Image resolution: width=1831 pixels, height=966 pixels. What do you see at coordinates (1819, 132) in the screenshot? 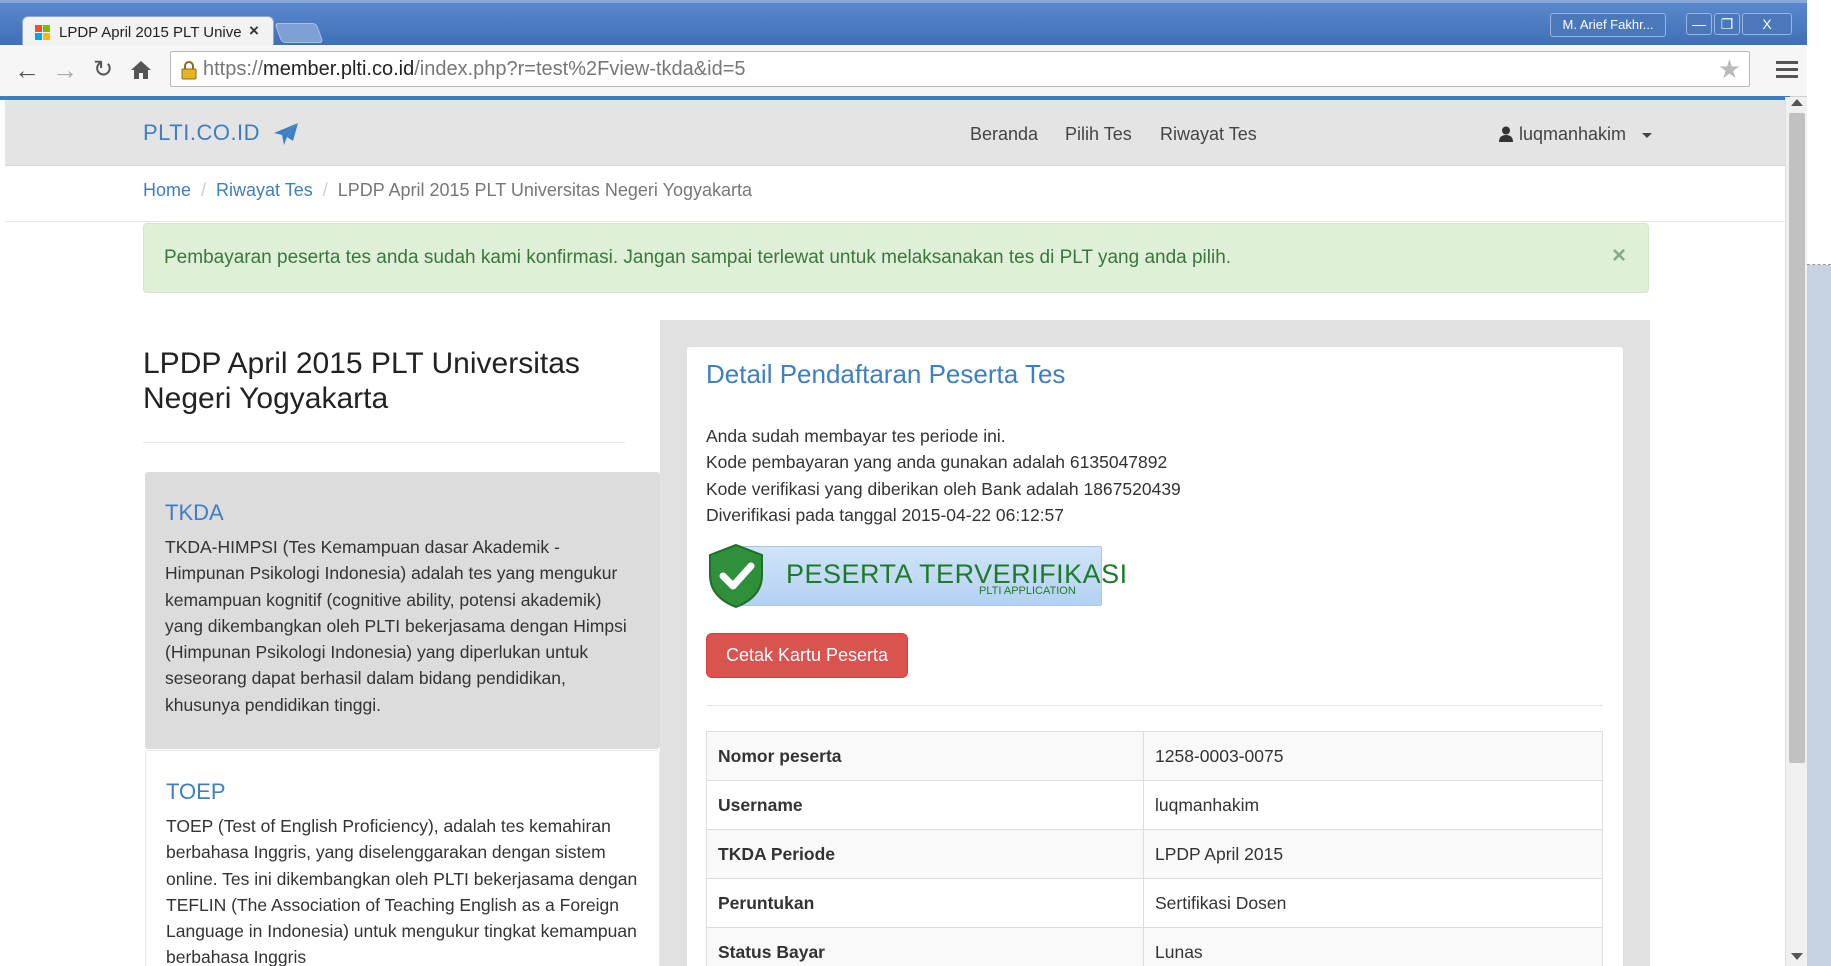
I see `desktop-background-top` at bounding box center [1819, 132].